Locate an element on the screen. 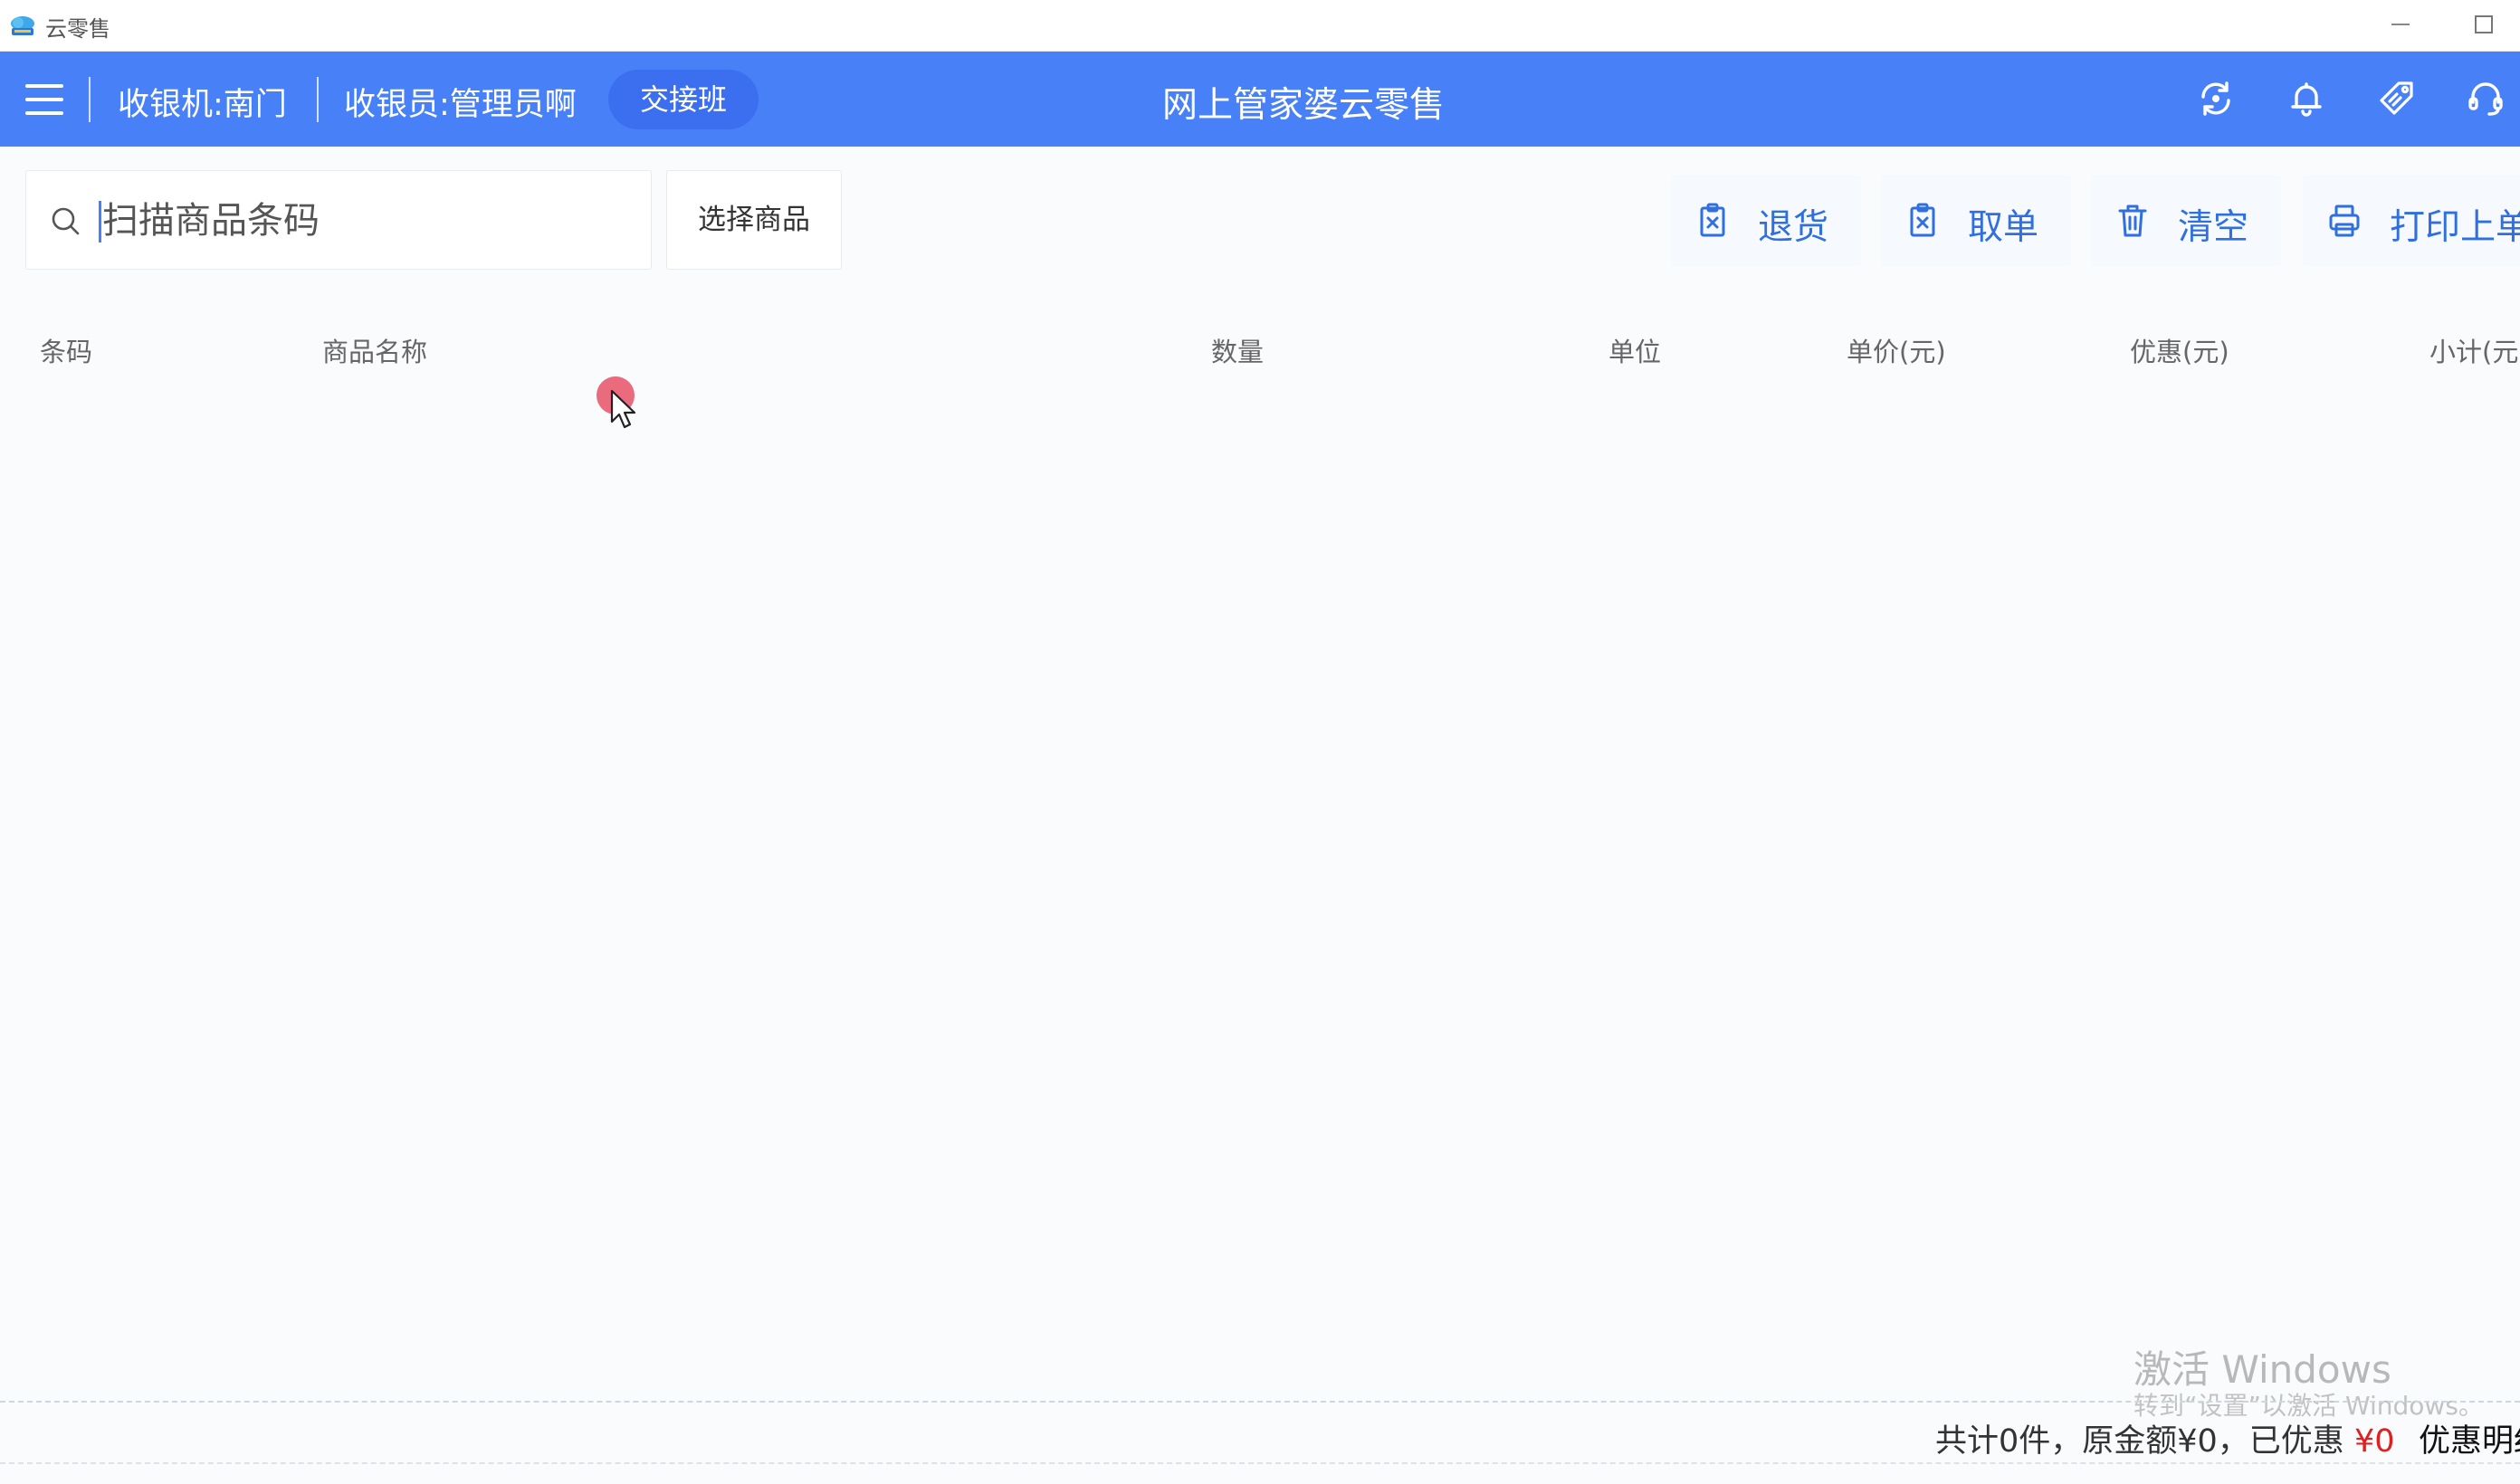  footer-bottom-divider is located at coordinates (1260, 1463).